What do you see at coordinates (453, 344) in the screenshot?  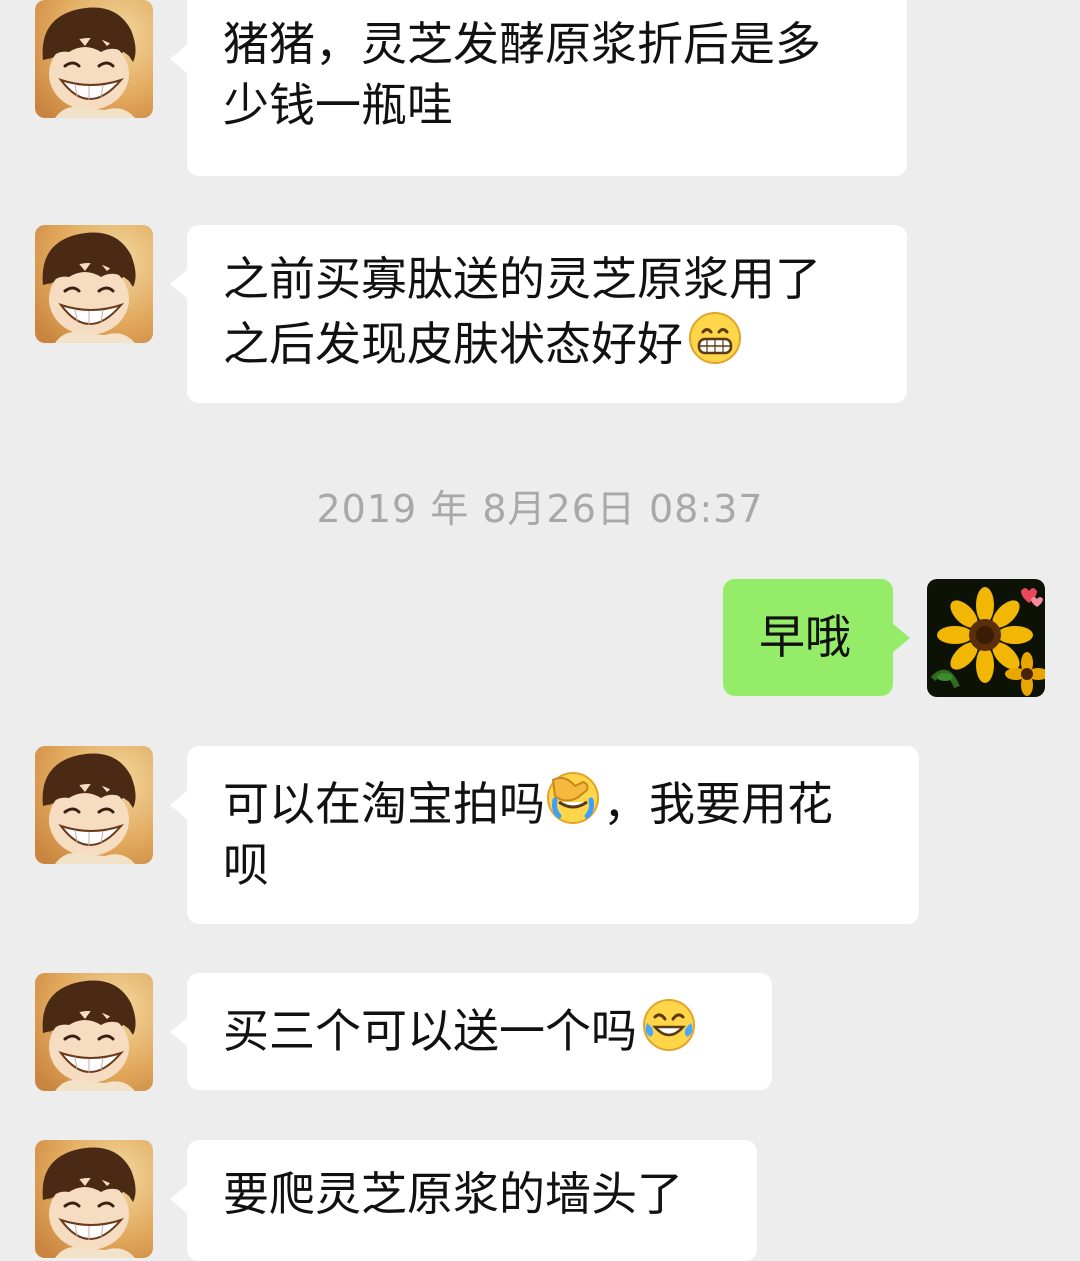 I see `message-text: 之后发现皮肤状态好好` at bounding box center [453, 344].